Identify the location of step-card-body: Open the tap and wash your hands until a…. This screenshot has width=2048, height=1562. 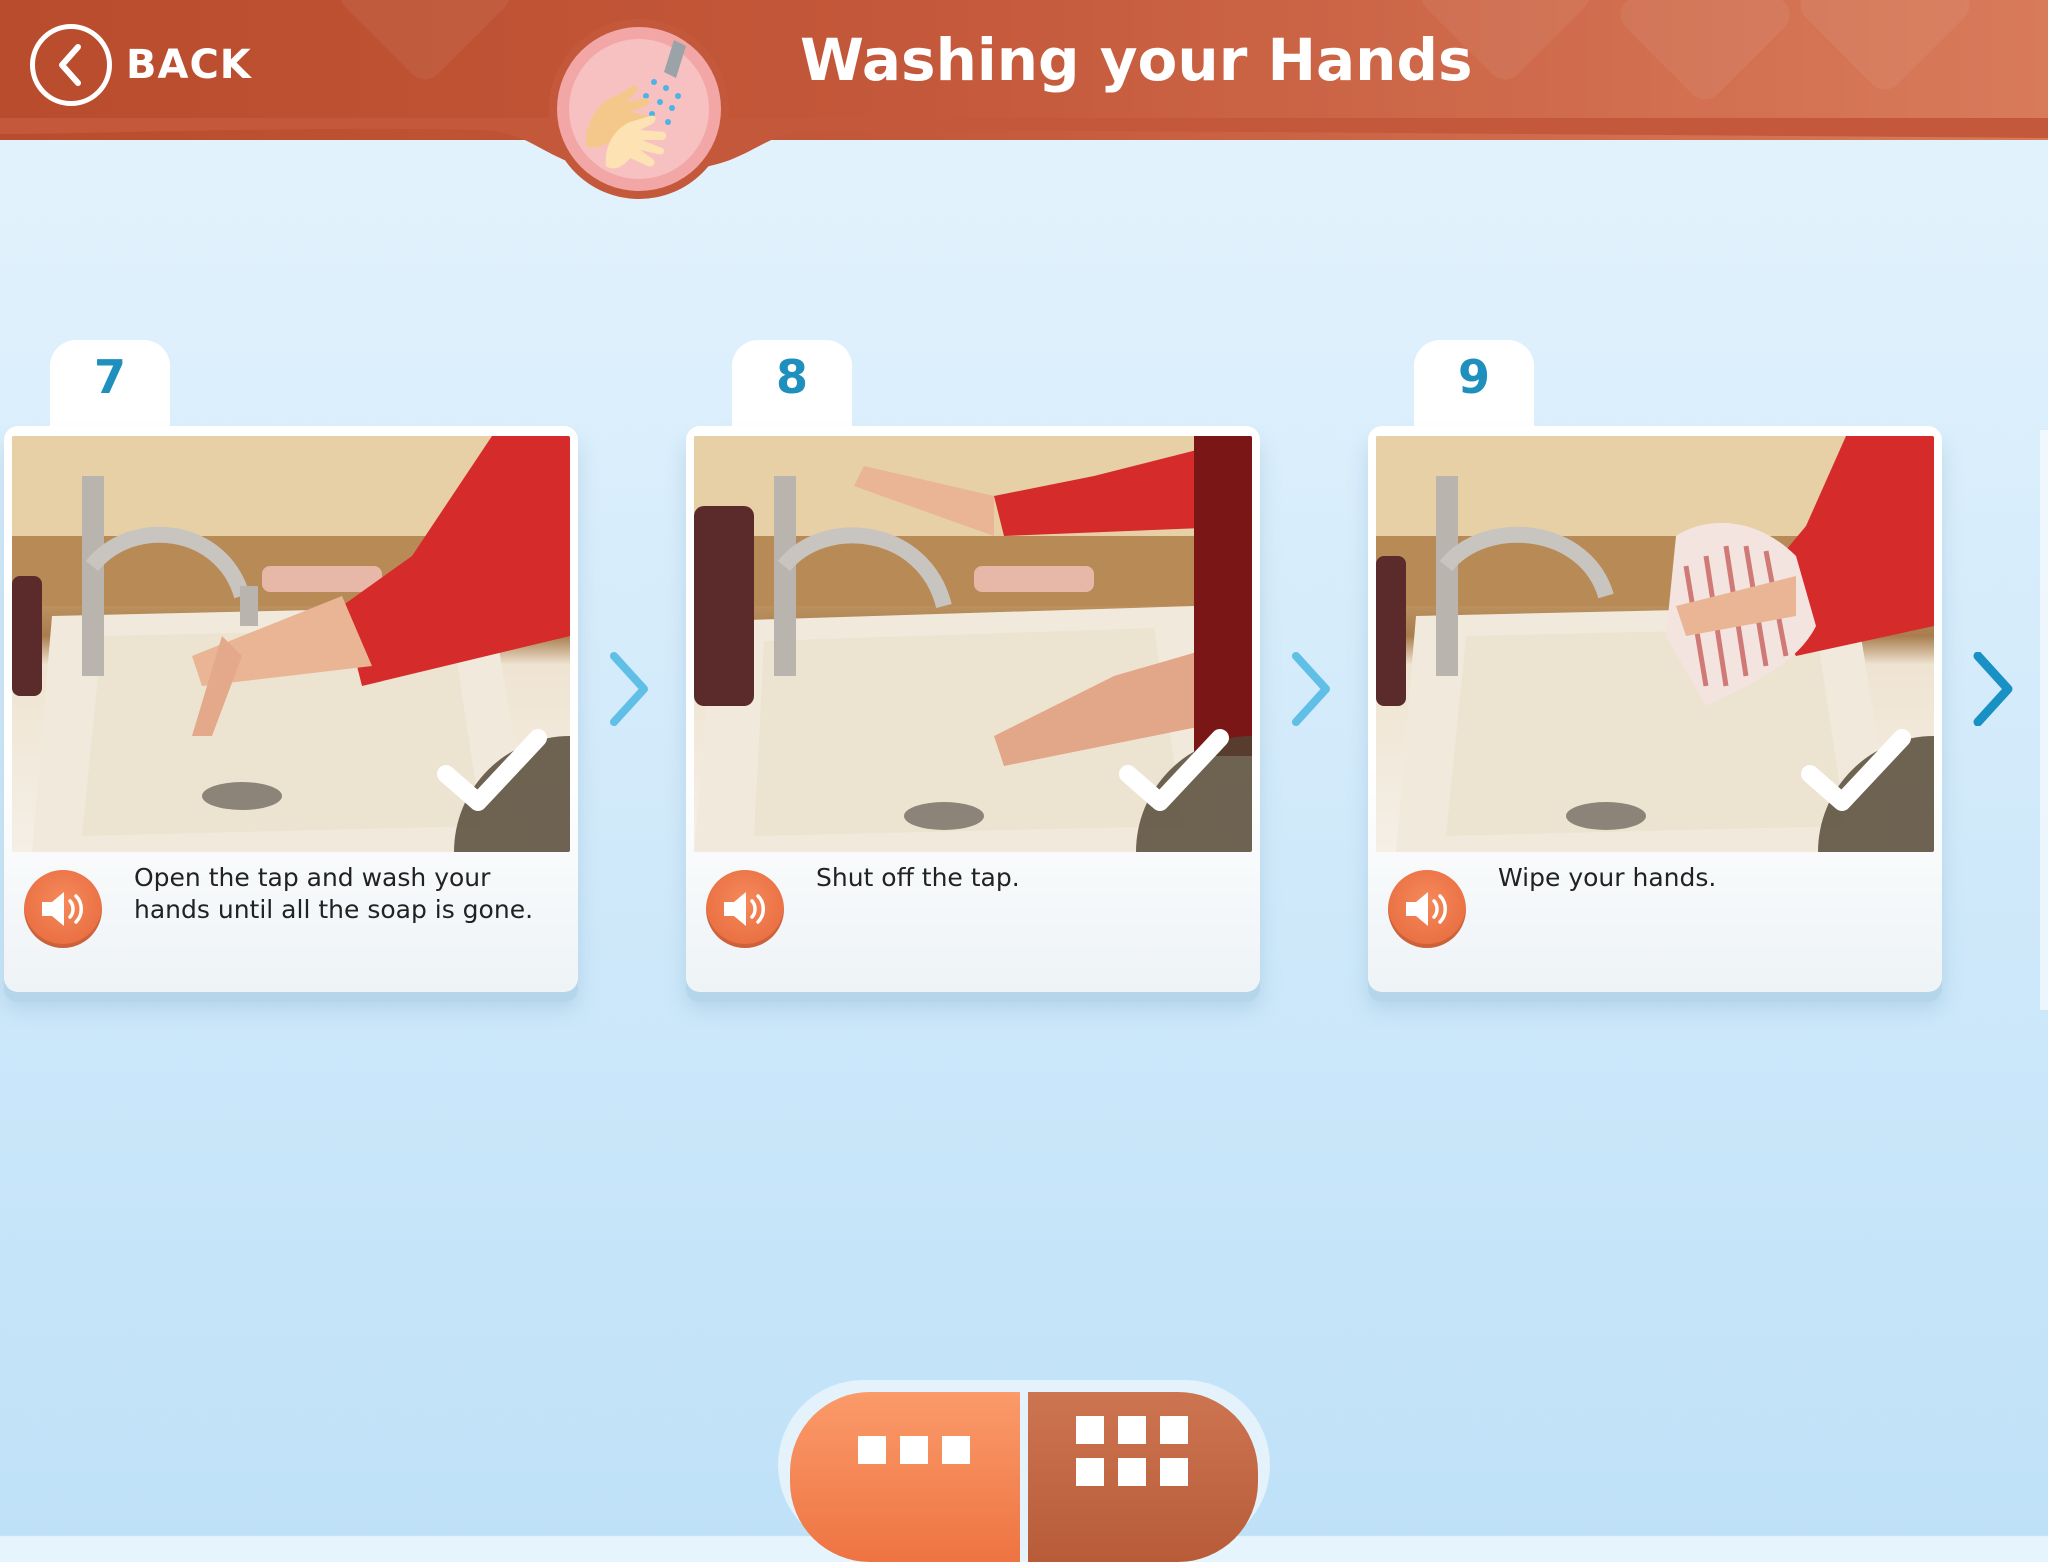
(291, 709).